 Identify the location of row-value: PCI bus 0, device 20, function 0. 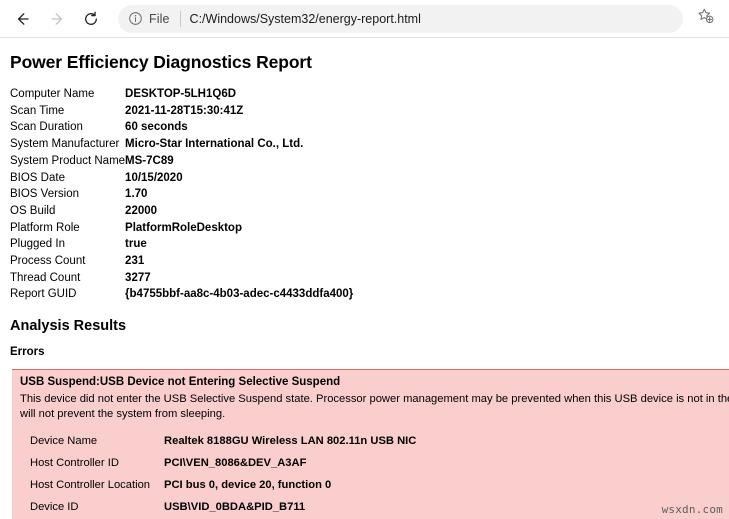
(248, 484).